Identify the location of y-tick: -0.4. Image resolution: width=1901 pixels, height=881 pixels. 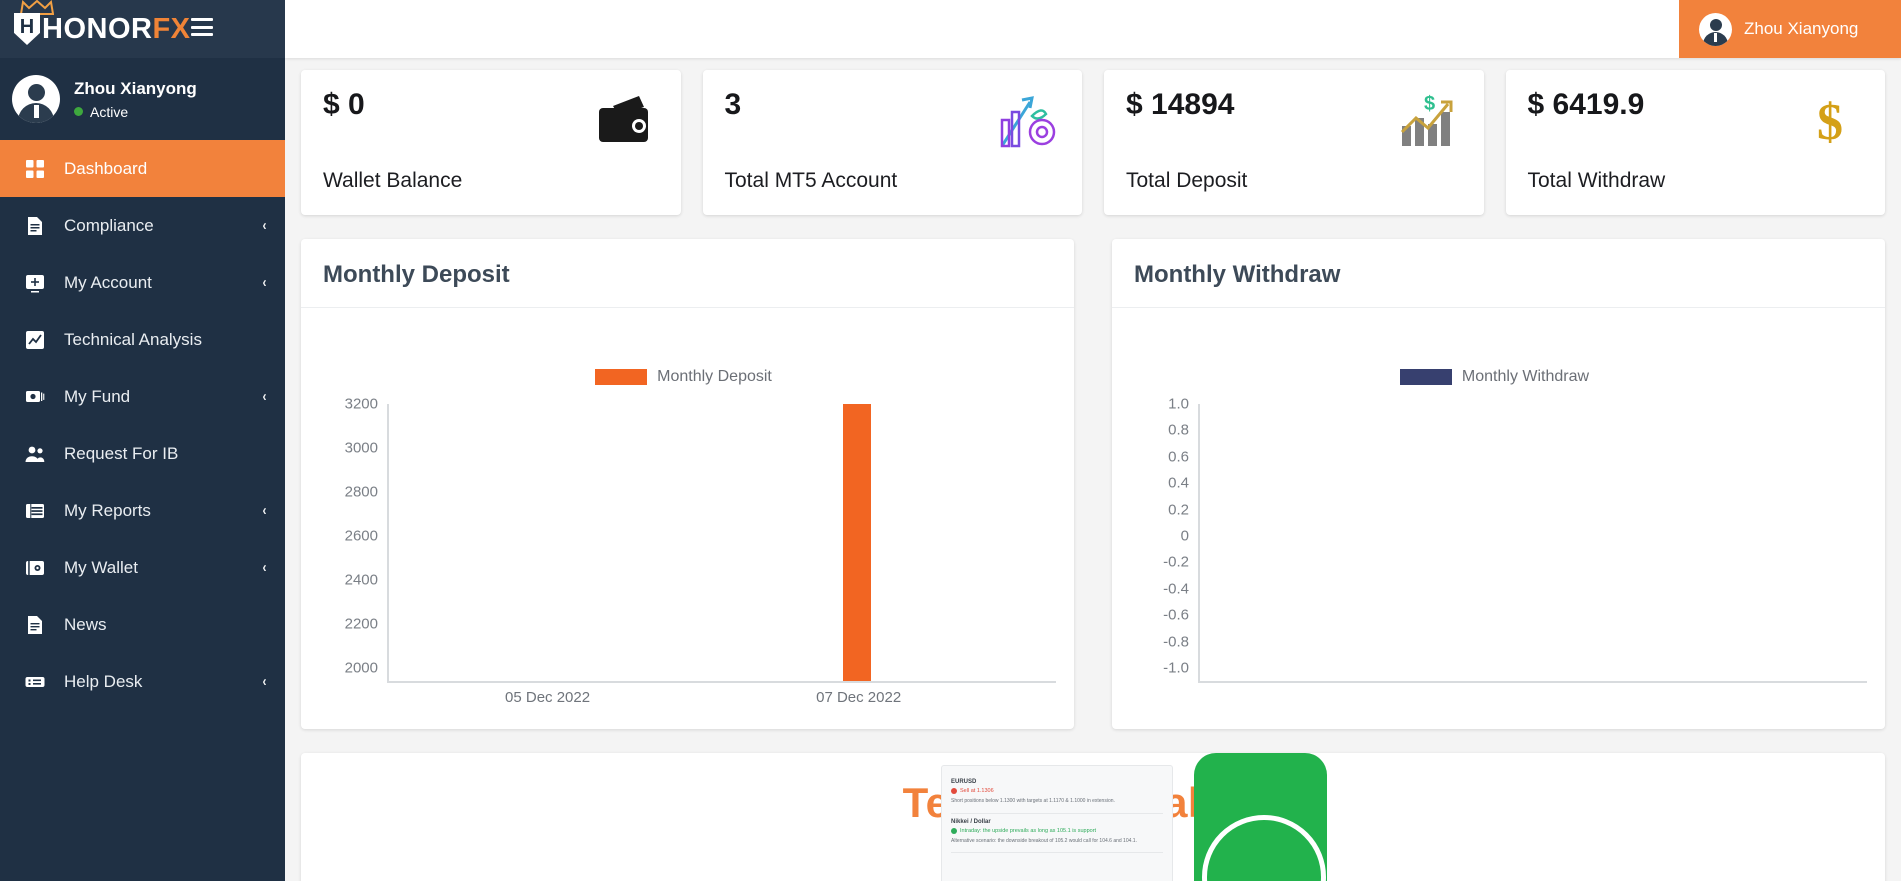
(1176, 589).